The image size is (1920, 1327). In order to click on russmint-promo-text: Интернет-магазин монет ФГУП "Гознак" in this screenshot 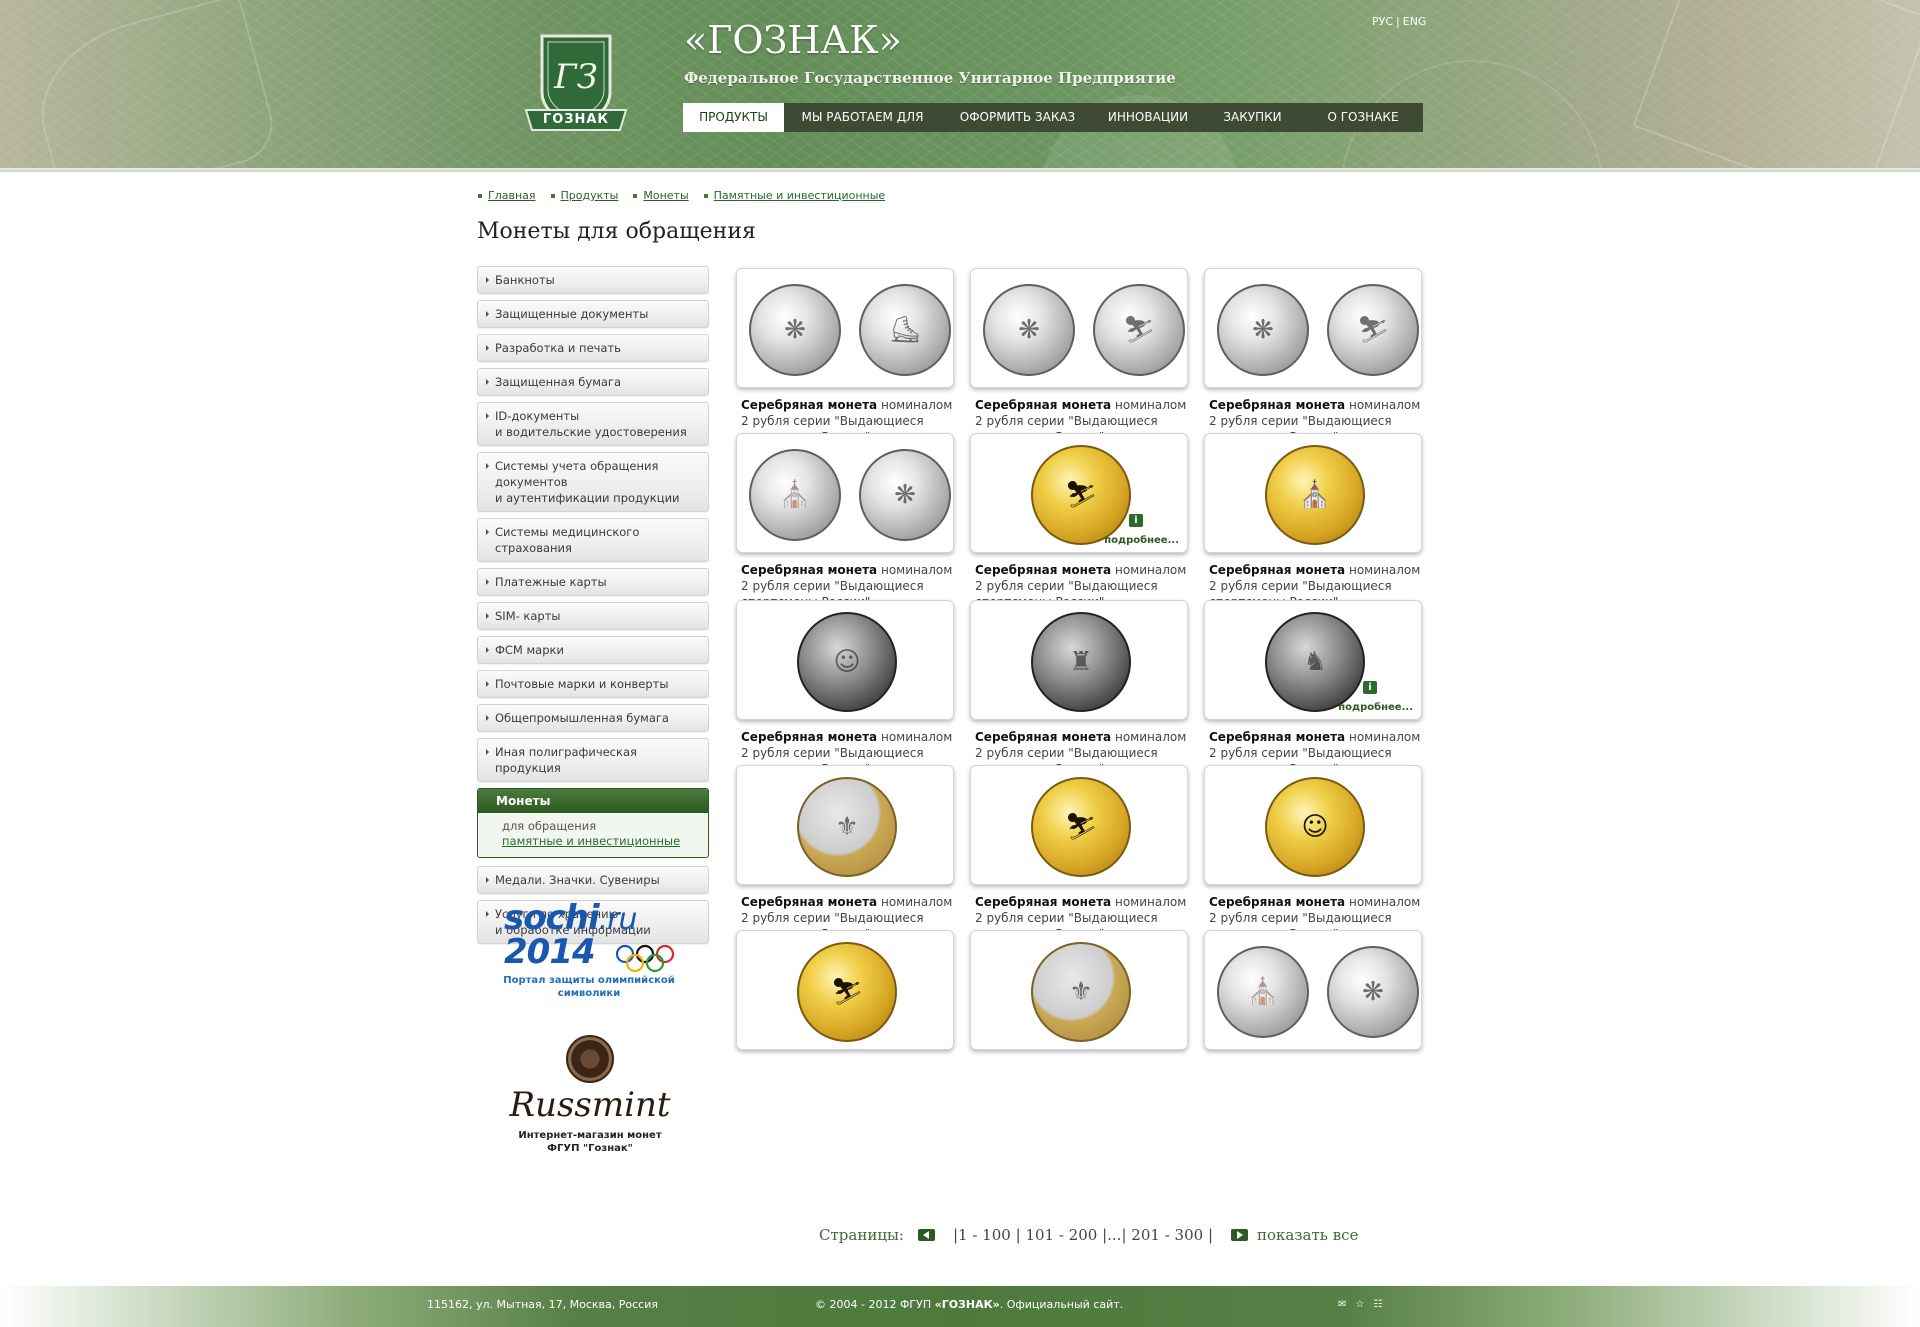, I will do `click(590, 1142)`.